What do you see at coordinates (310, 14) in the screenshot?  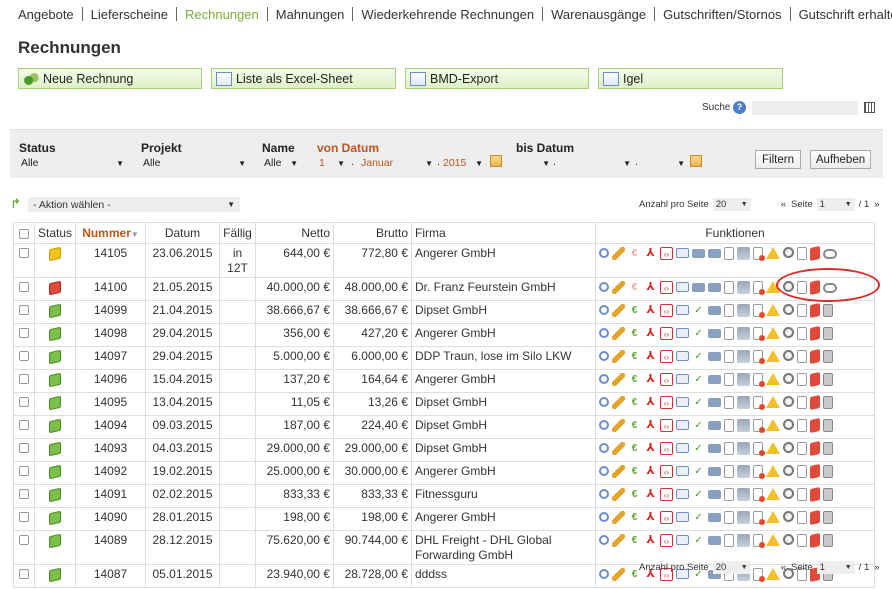 I see `nav-item-3: Mahnungen` at bounding box center [310, 14].